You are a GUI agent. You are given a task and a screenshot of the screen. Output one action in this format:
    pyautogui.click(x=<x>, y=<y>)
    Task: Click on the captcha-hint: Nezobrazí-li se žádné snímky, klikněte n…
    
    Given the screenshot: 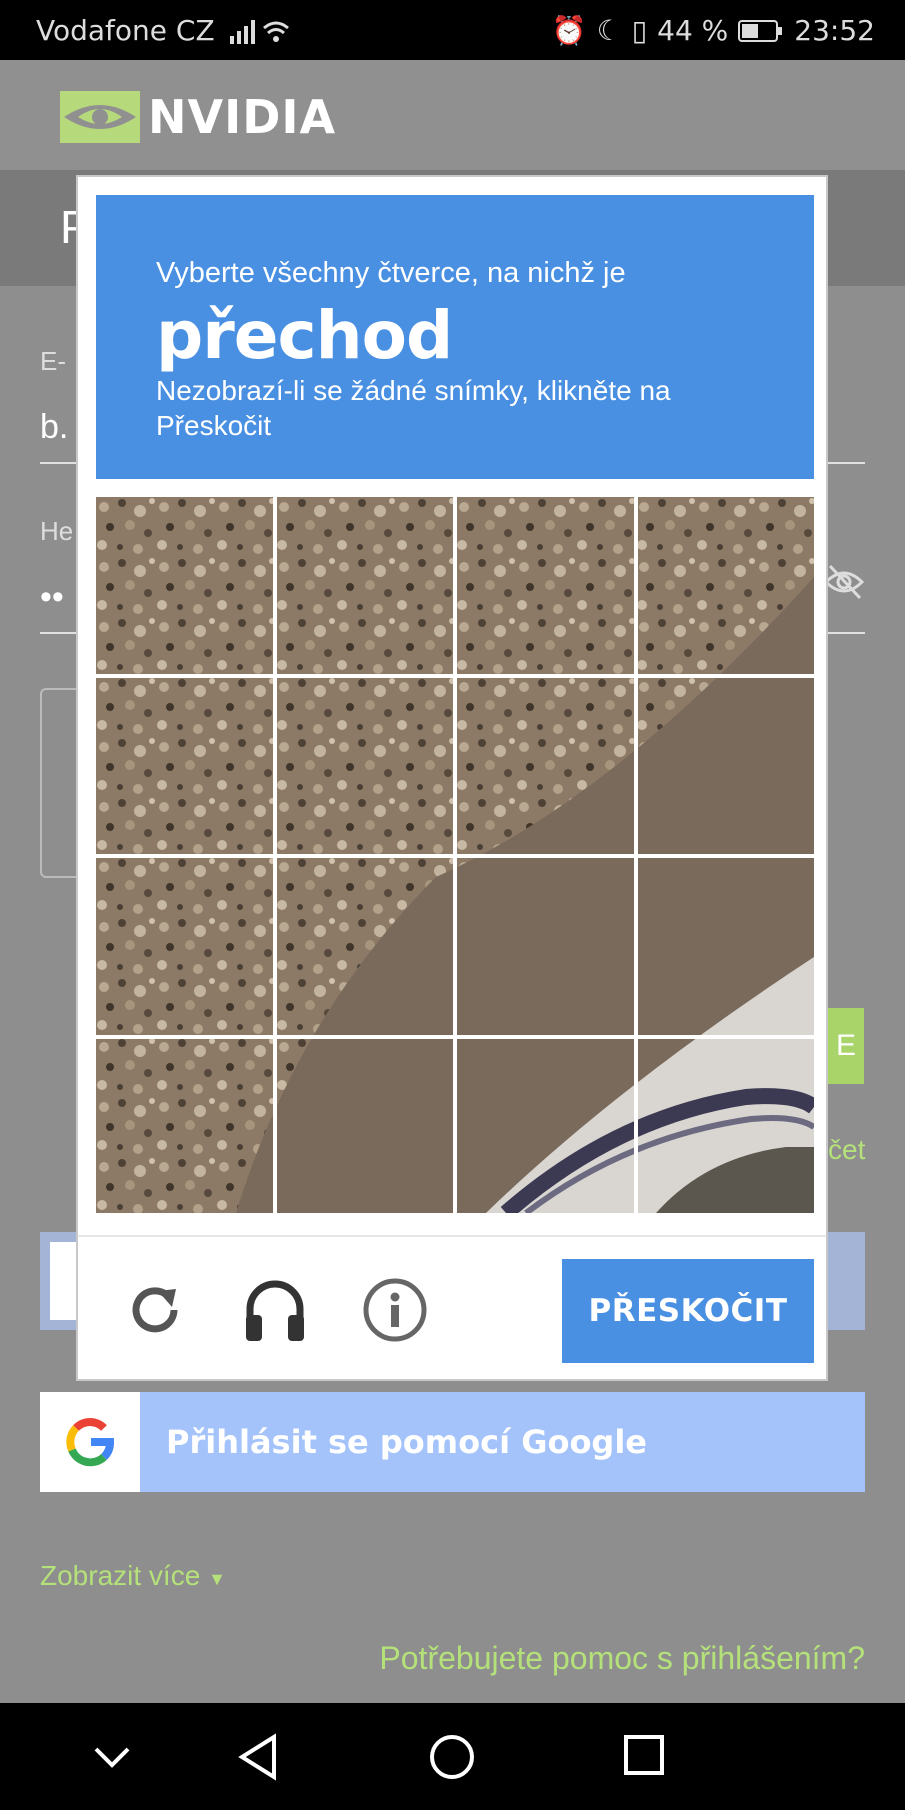 What is the action you would take?
    pyautogui.click(x=413, y=408)
    